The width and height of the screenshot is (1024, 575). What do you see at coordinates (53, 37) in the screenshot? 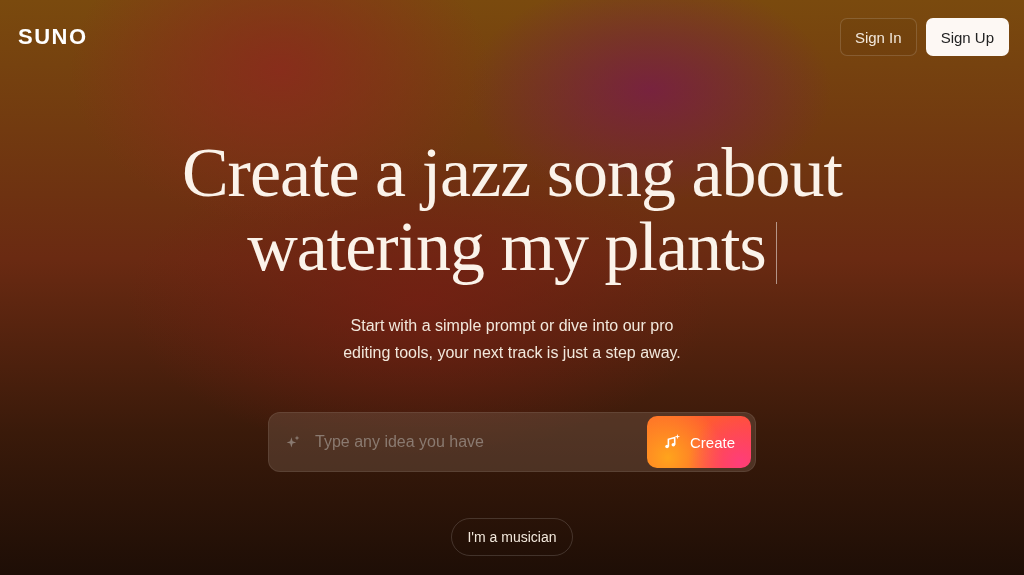
I see `logo: SUNO` at bounding box center [53, 37].